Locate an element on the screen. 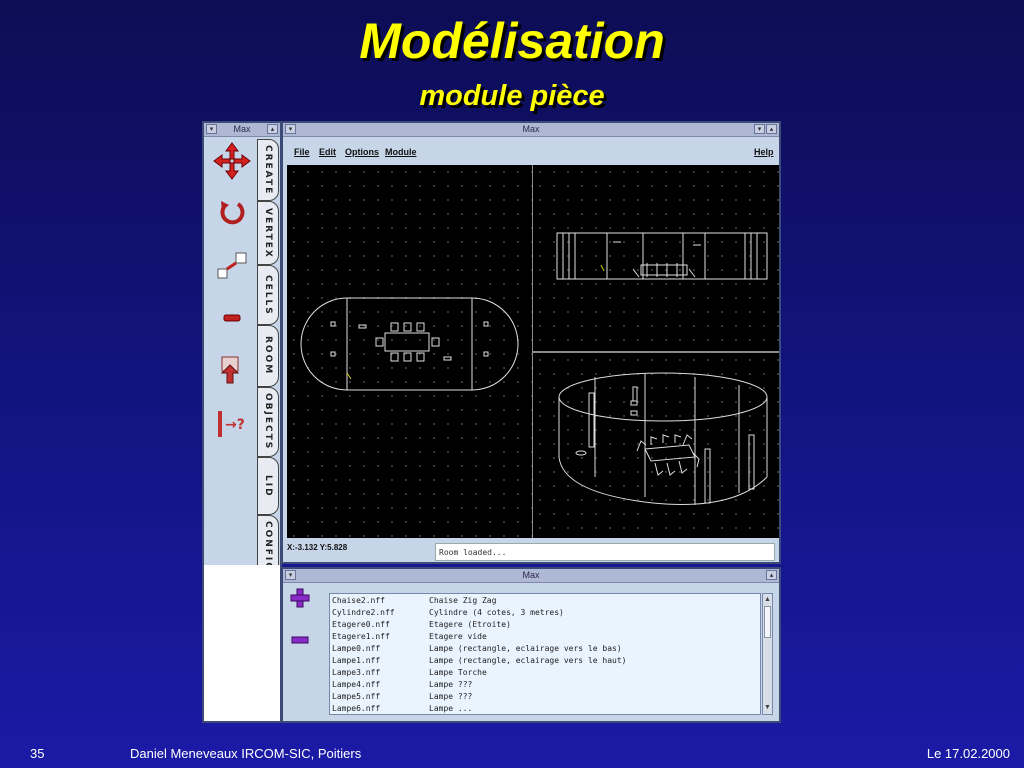 Image resolution: width=1024 pixels, height=768 pixels. rotate-icon is located at coordinates (232, 213).